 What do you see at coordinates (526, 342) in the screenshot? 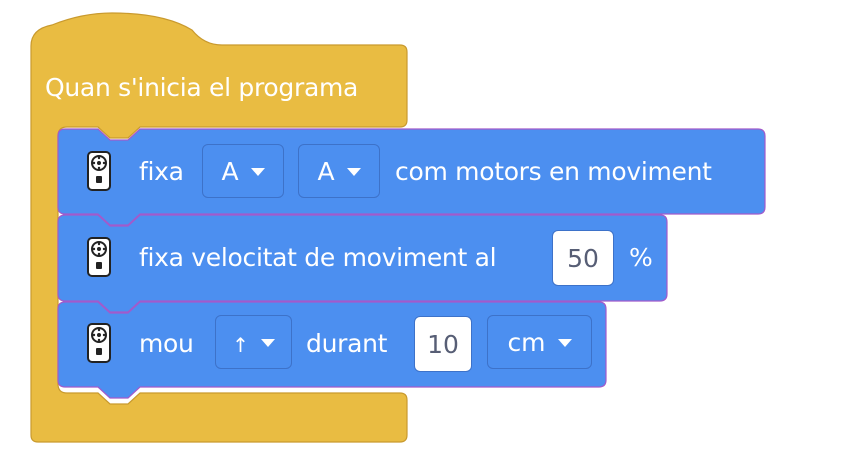
I see `unit-dropdown-value: cm` at bounding box center [526, 342].